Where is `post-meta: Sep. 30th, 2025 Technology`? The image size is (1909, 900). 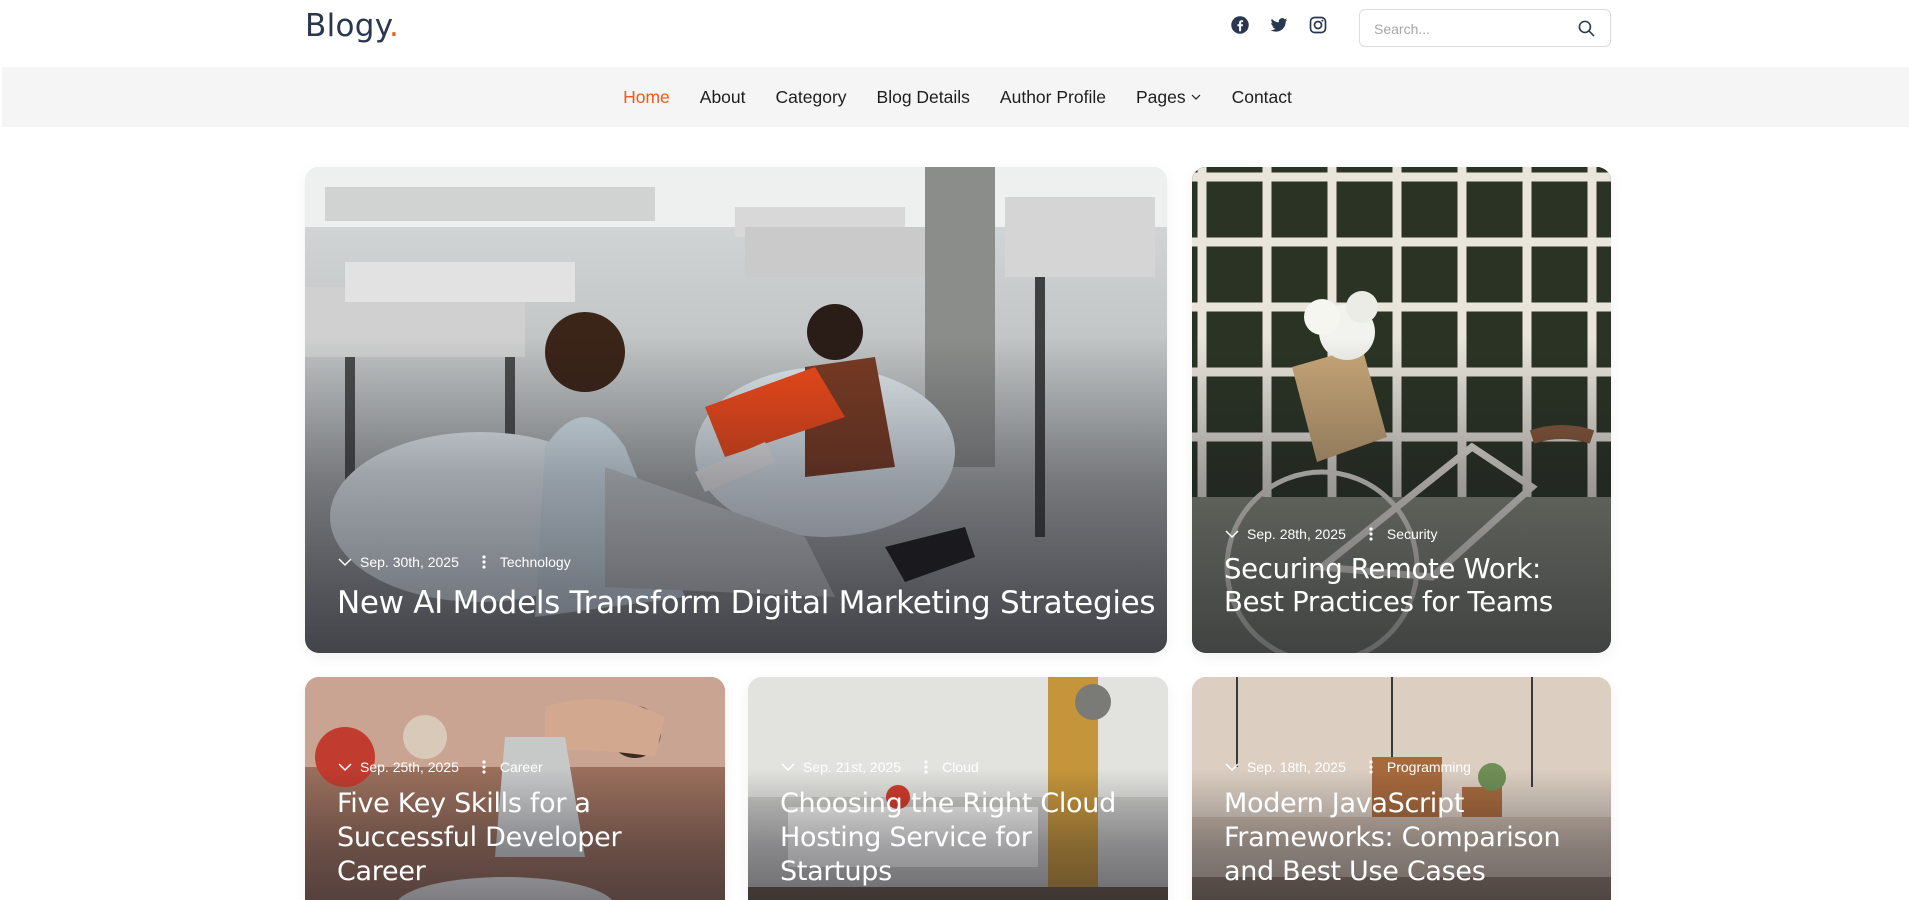 post-meta: Sep. 30th, 2025 Technology is located at coordinates (454, 562).